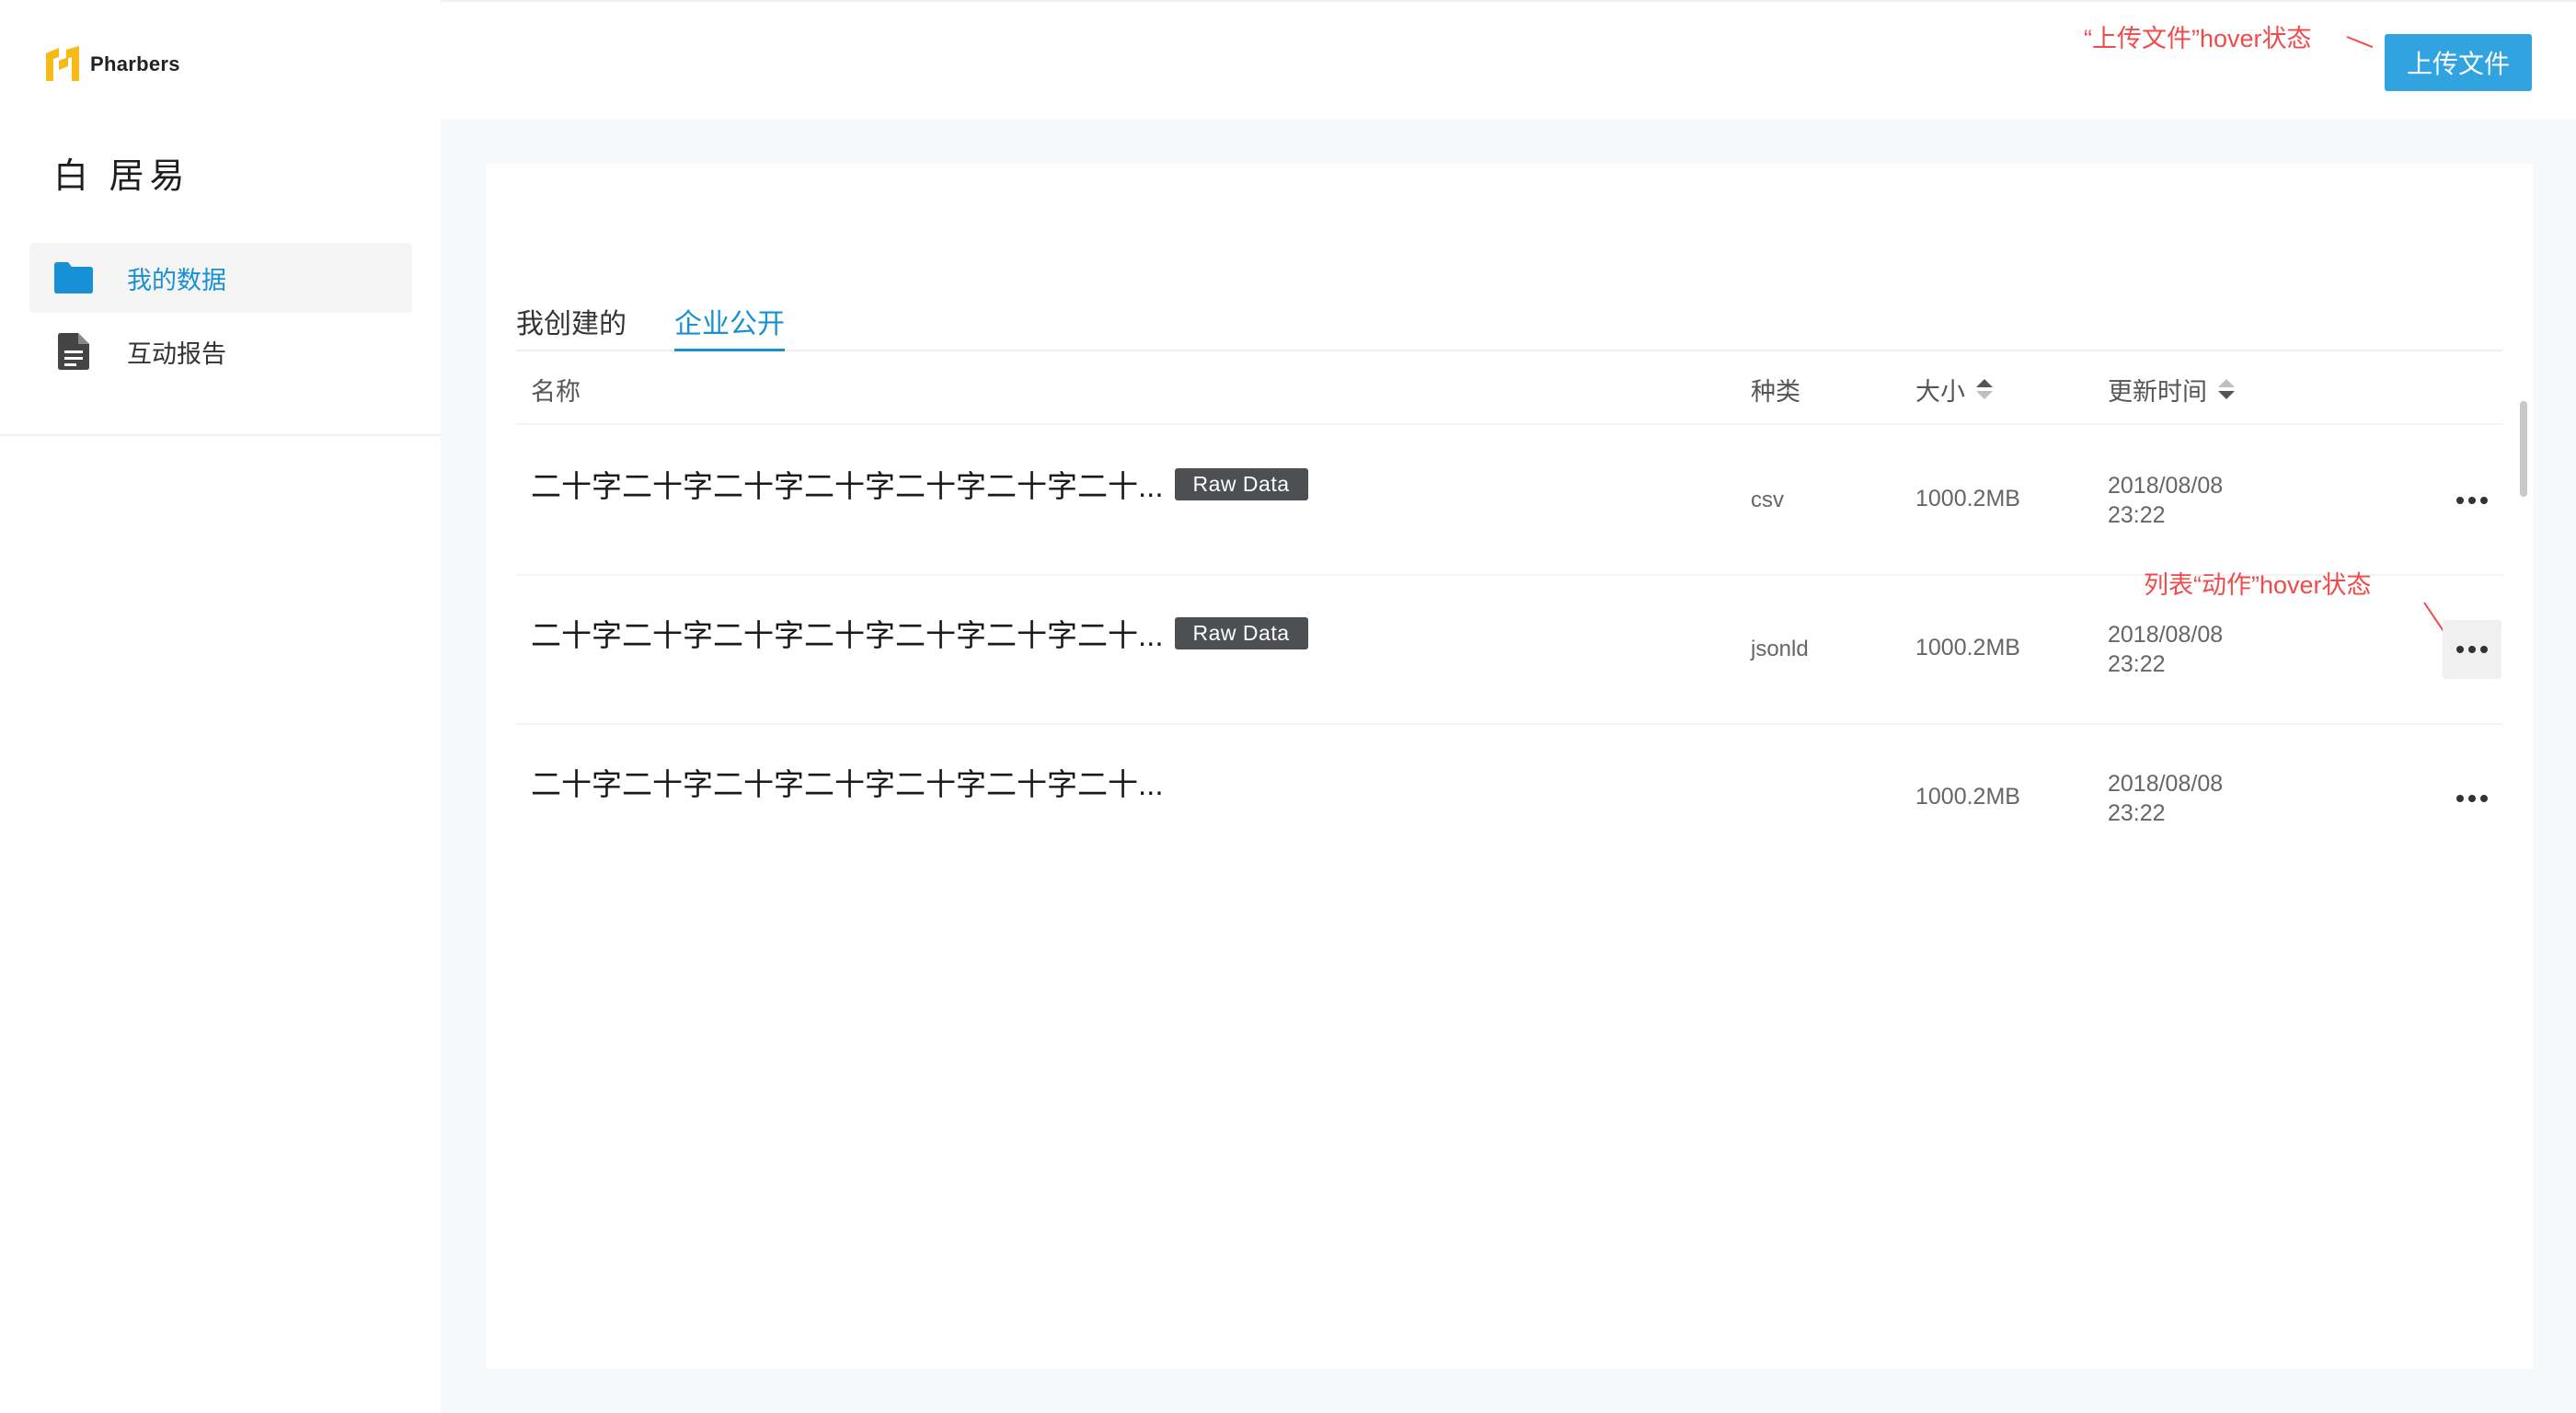 Image resolution: width=2576 pixels, height=1413 pixels. Describe the element at coordinates (1775, 391) in the screenshot. I see `column-type-label: 种类` at that location.